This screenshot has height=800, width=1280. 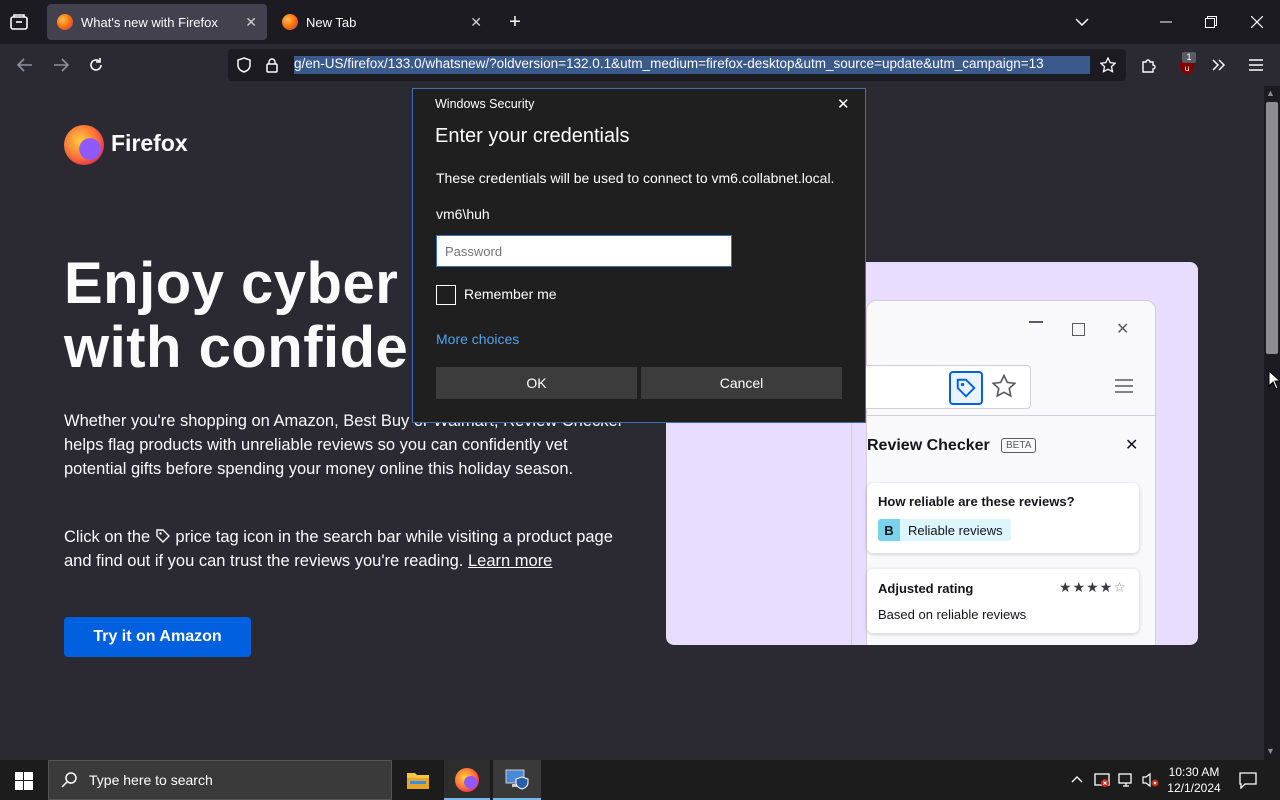 I want to click on tracking-protection-shield-icon, so click(x=244, y=65).